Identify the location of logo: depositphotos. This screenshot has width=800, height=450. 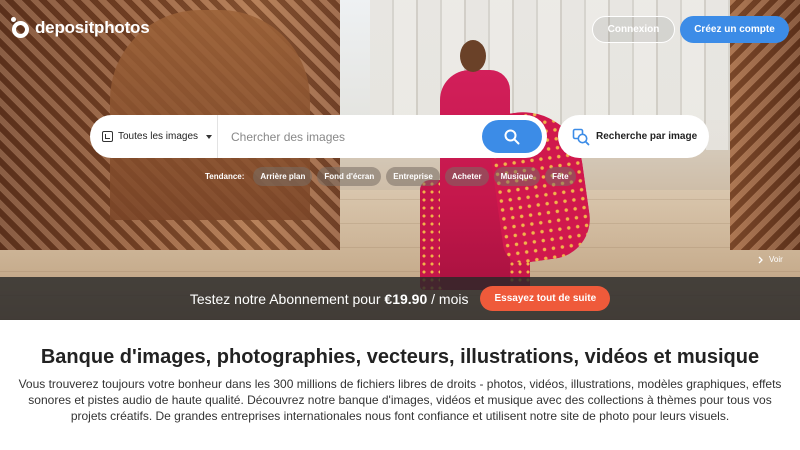
(80, 27).